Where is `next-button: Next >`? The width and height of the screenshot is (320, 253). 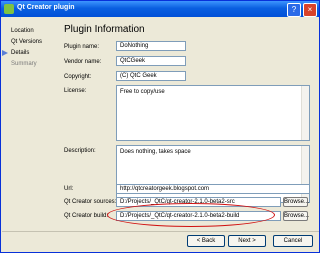
next-button: Next > is located at coordinates (247, 241).